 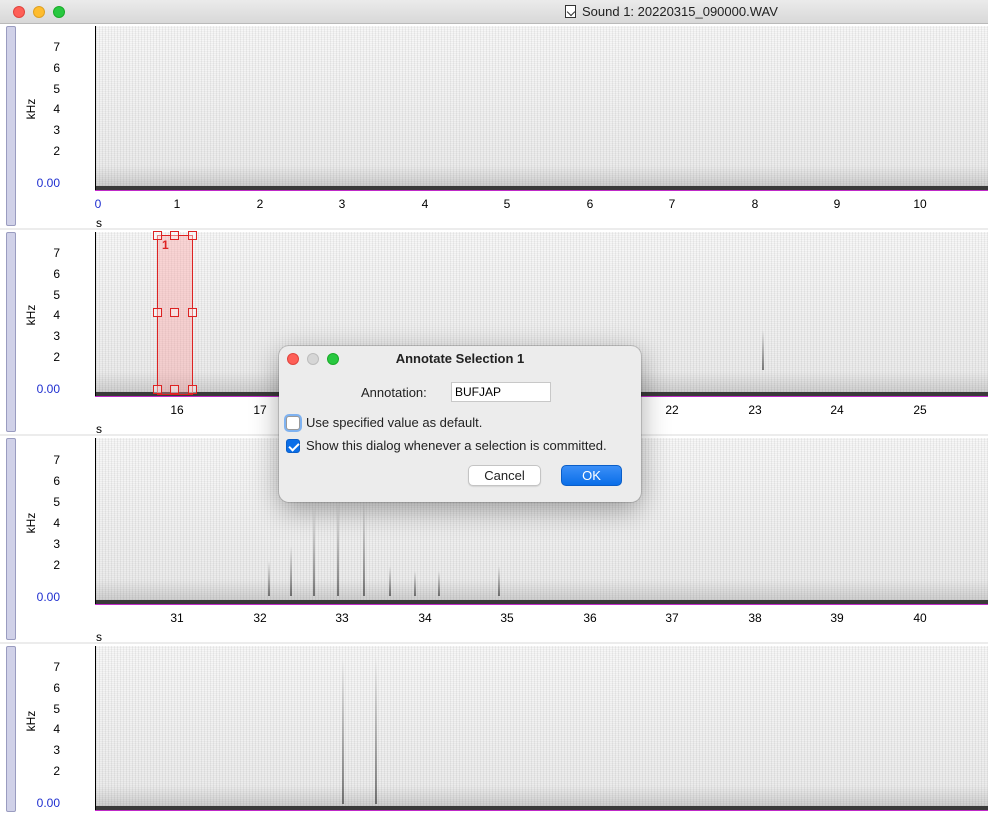 What do you see at coordinates (541, 201) in the screenshot?
I see `x-axis-1: 0 1 2 3 4 5 6 7 8 9 10` at bounding box center [541, 201].